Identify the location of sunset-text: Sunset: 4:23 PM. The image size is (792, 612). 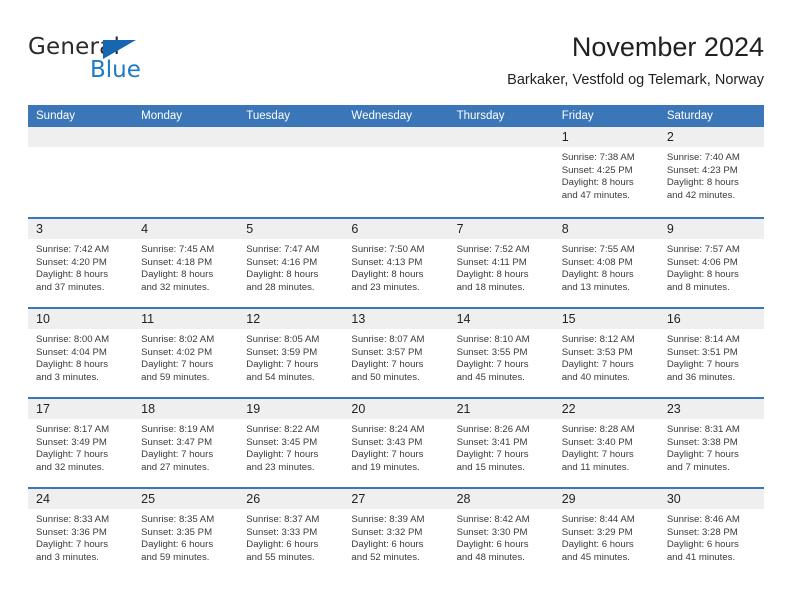
(702, 170).